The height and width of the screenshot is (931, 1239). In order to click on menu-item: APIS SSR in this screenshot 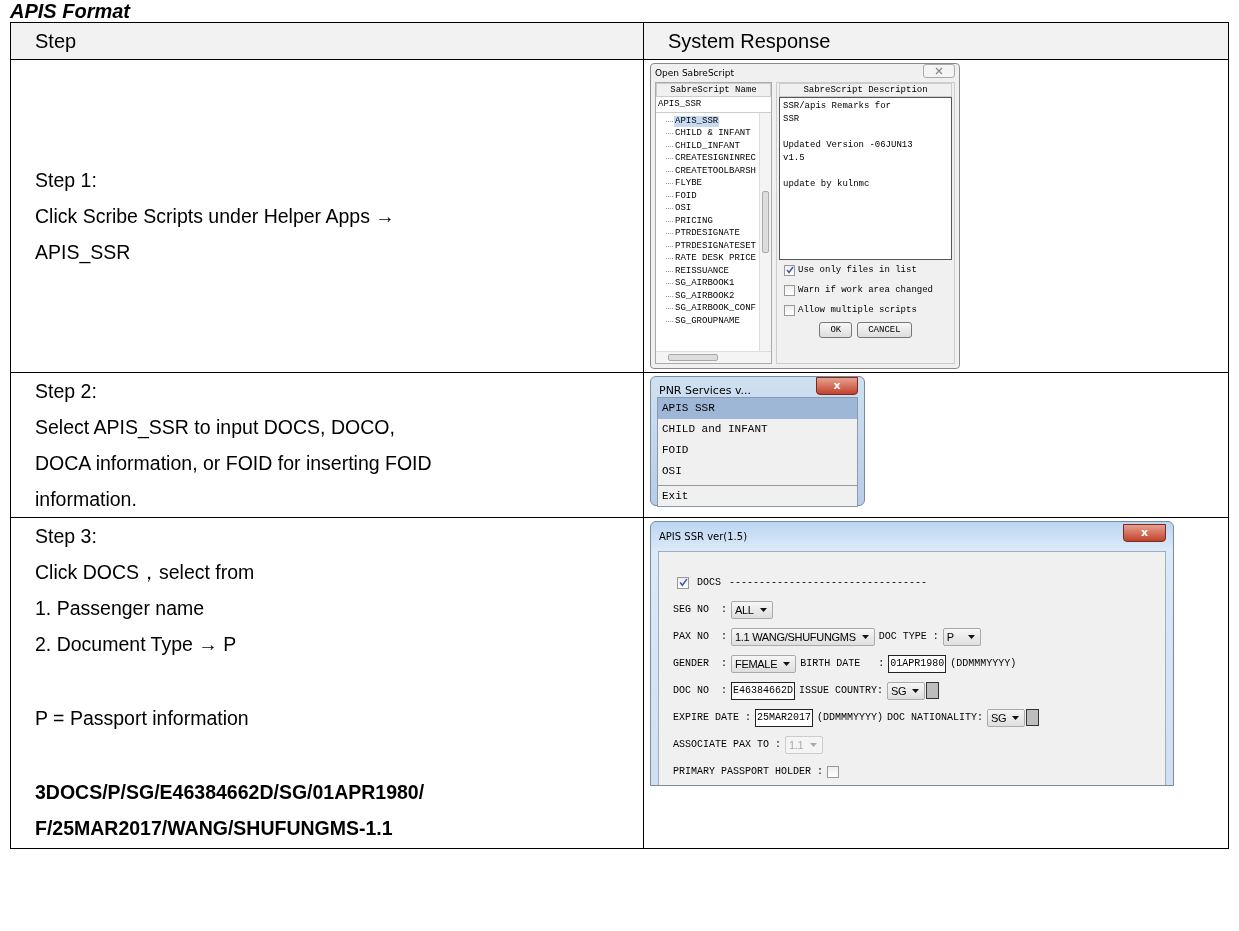, I will do `click(757, 408)`.